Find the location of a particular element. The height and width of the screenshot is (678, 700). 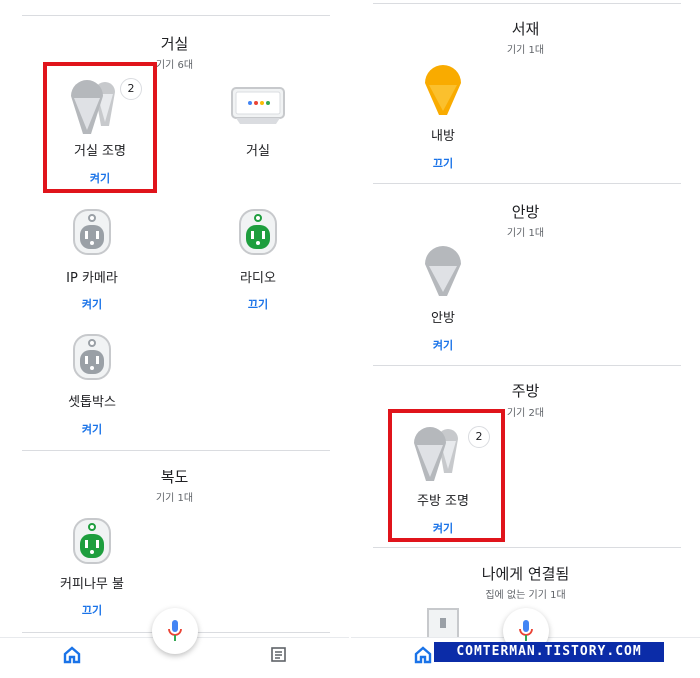

room-device-count: 집에 없는 기기 1대 is located at coordinates (525, 595).